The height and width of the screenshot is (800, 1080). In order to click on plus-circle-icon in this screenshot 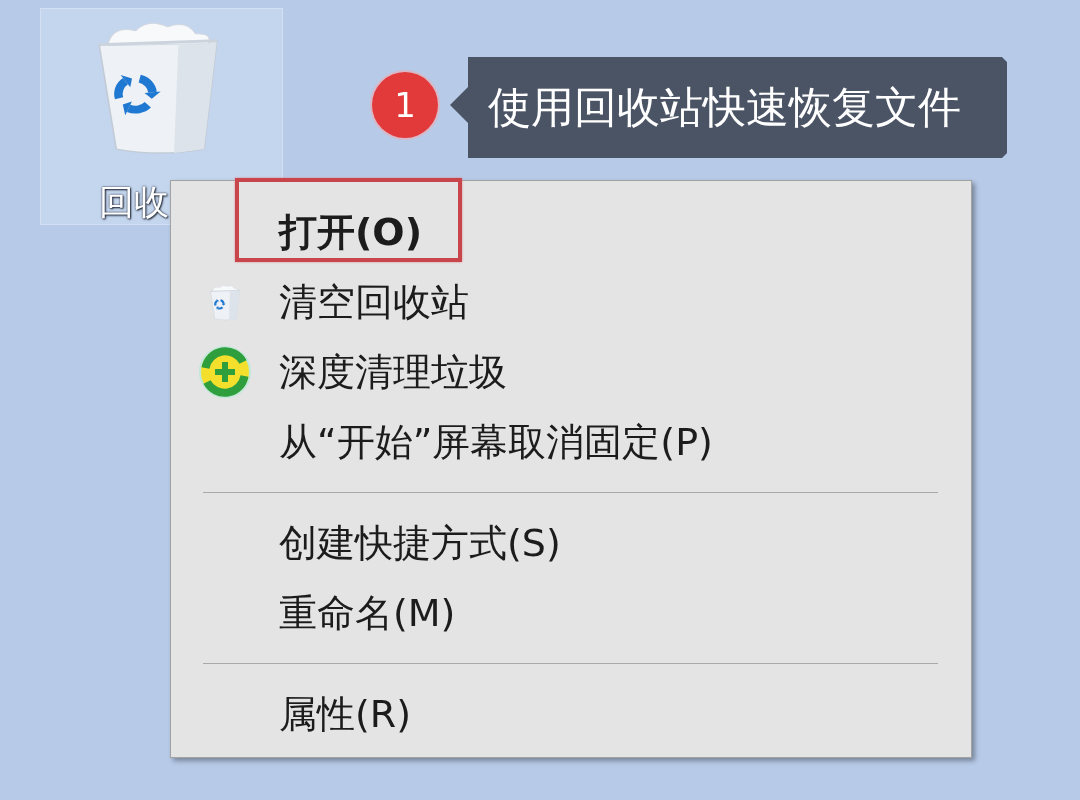, I will do `click(225, 372)`.